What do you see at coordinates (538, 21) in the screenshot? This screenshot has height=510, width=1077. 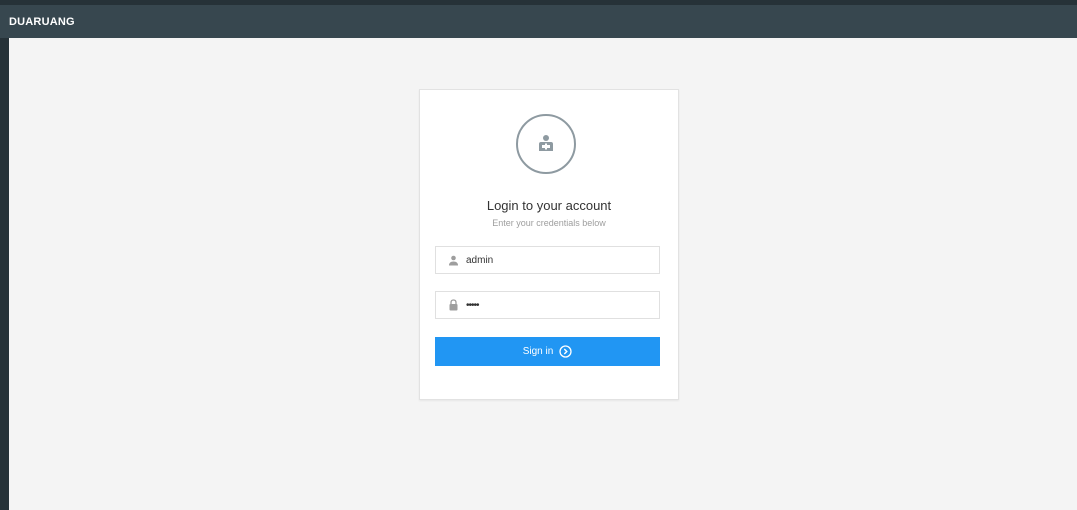 I see `top-navbar: DUARUANG` at bounding box center [538, 21].